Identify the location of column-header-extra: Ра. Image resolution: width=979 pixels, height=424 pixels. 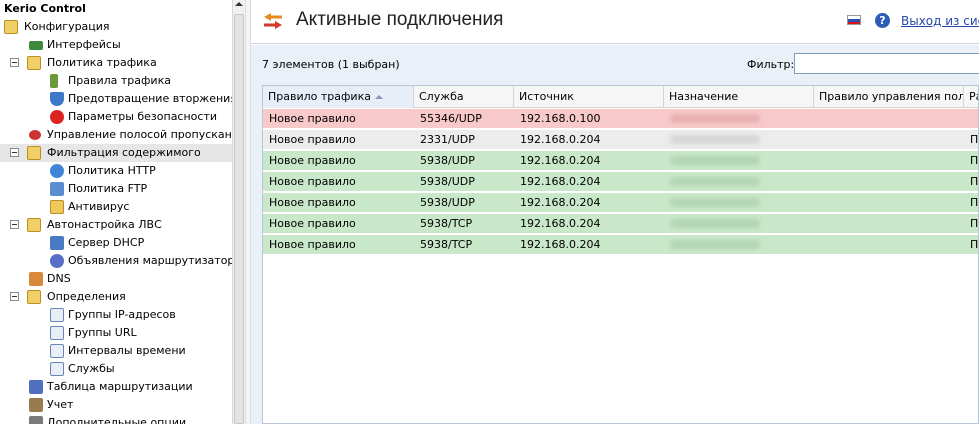
(971, 97).